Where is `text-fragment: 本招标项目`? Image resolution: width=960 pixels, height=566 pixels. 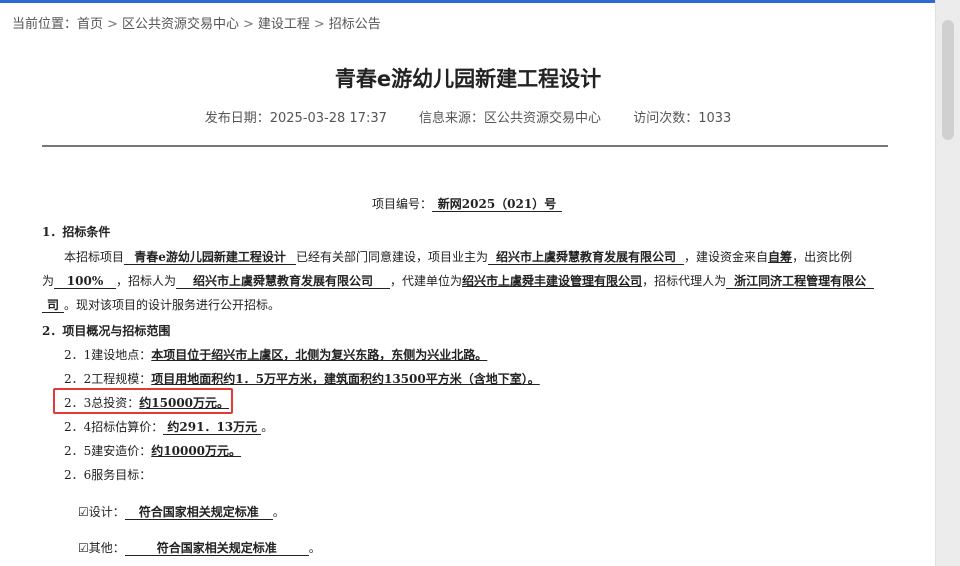 text-fragment: 本招标项目 is located at coordinates (94, 257).